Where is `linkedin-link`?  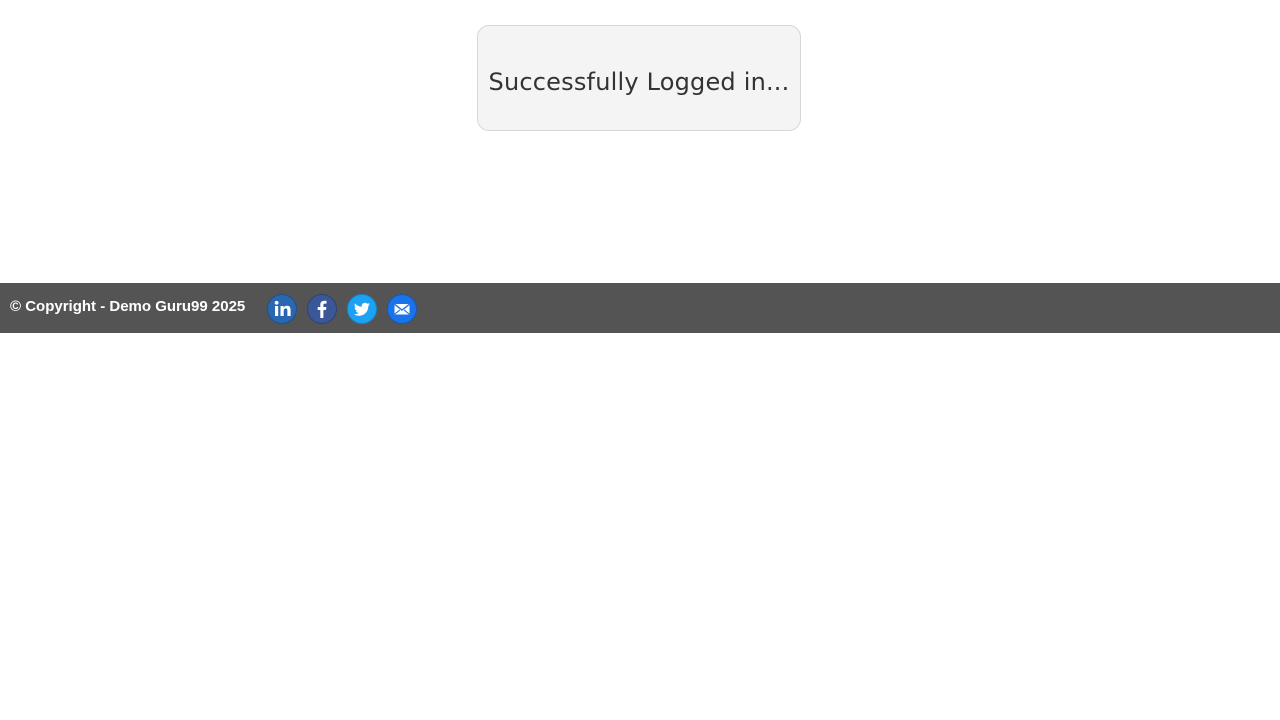
linkedin-link is located at coordinates (282, 308).